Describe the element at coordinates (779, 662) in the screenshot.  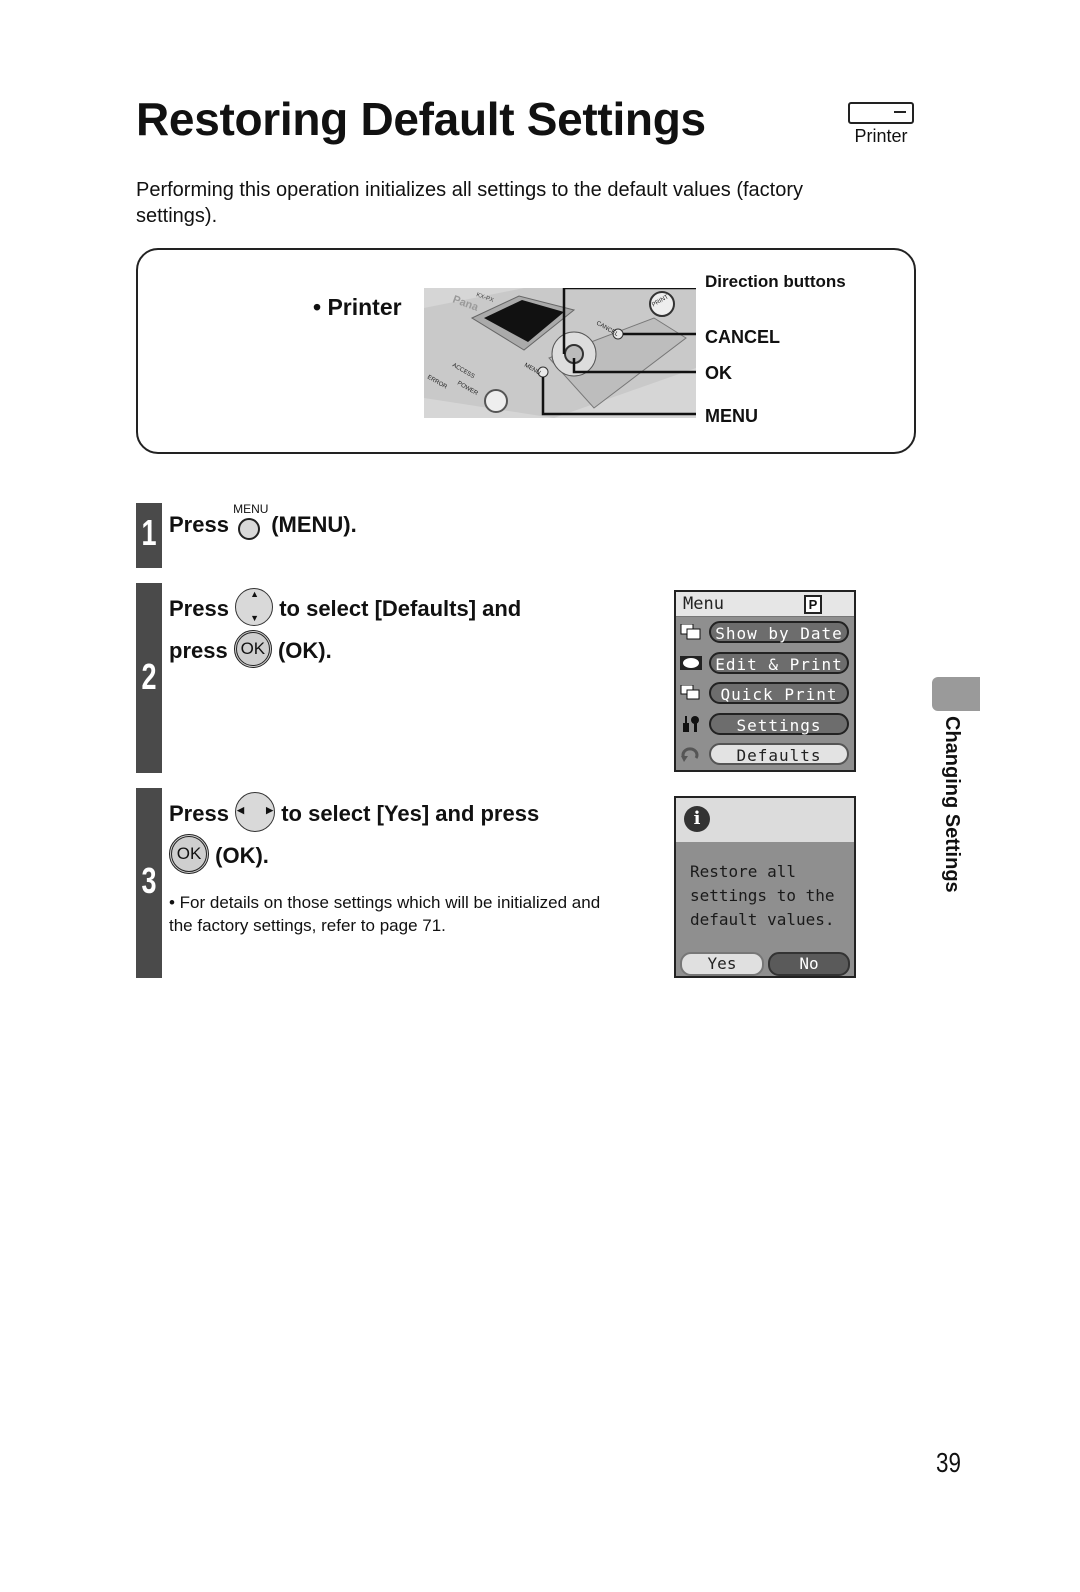
I see `menu-item-label: Edit & Print` at that location.